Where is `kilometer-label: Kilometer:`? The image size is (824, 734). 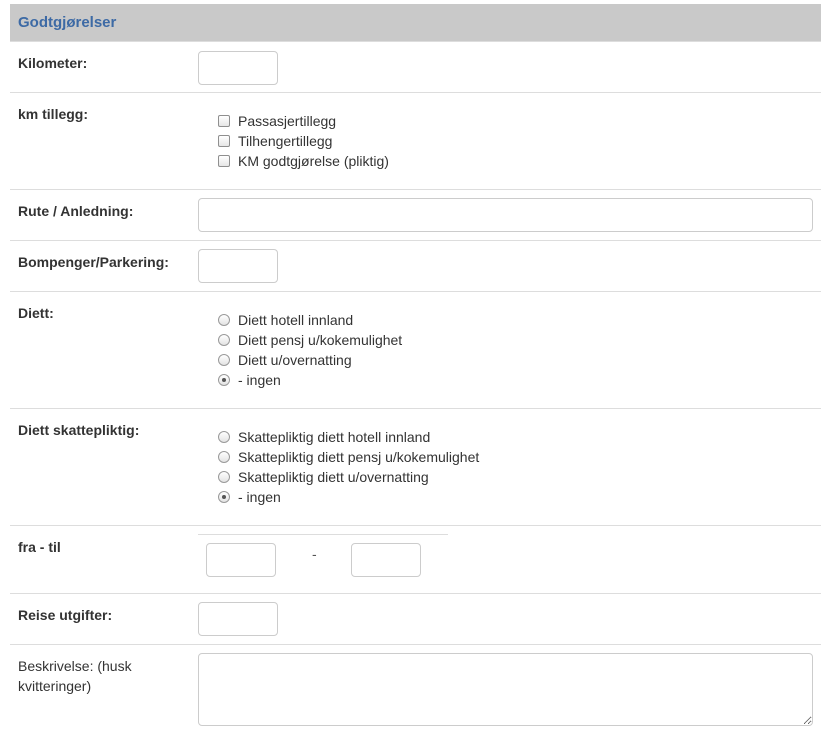 kilometer-label: Kilometer: is located at coordinates (53, 63).